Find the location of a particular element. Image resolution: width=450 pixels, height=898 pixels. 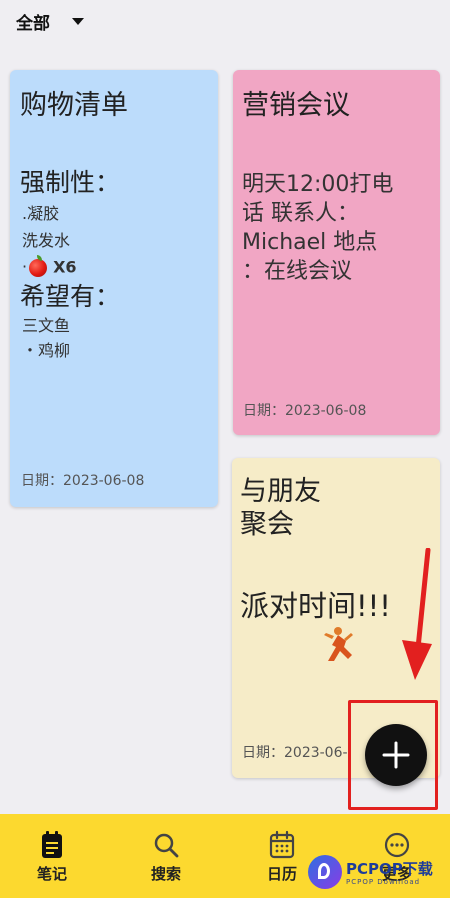

note-body-line: 明天12:00打电 is located at coordinates (318, 184).